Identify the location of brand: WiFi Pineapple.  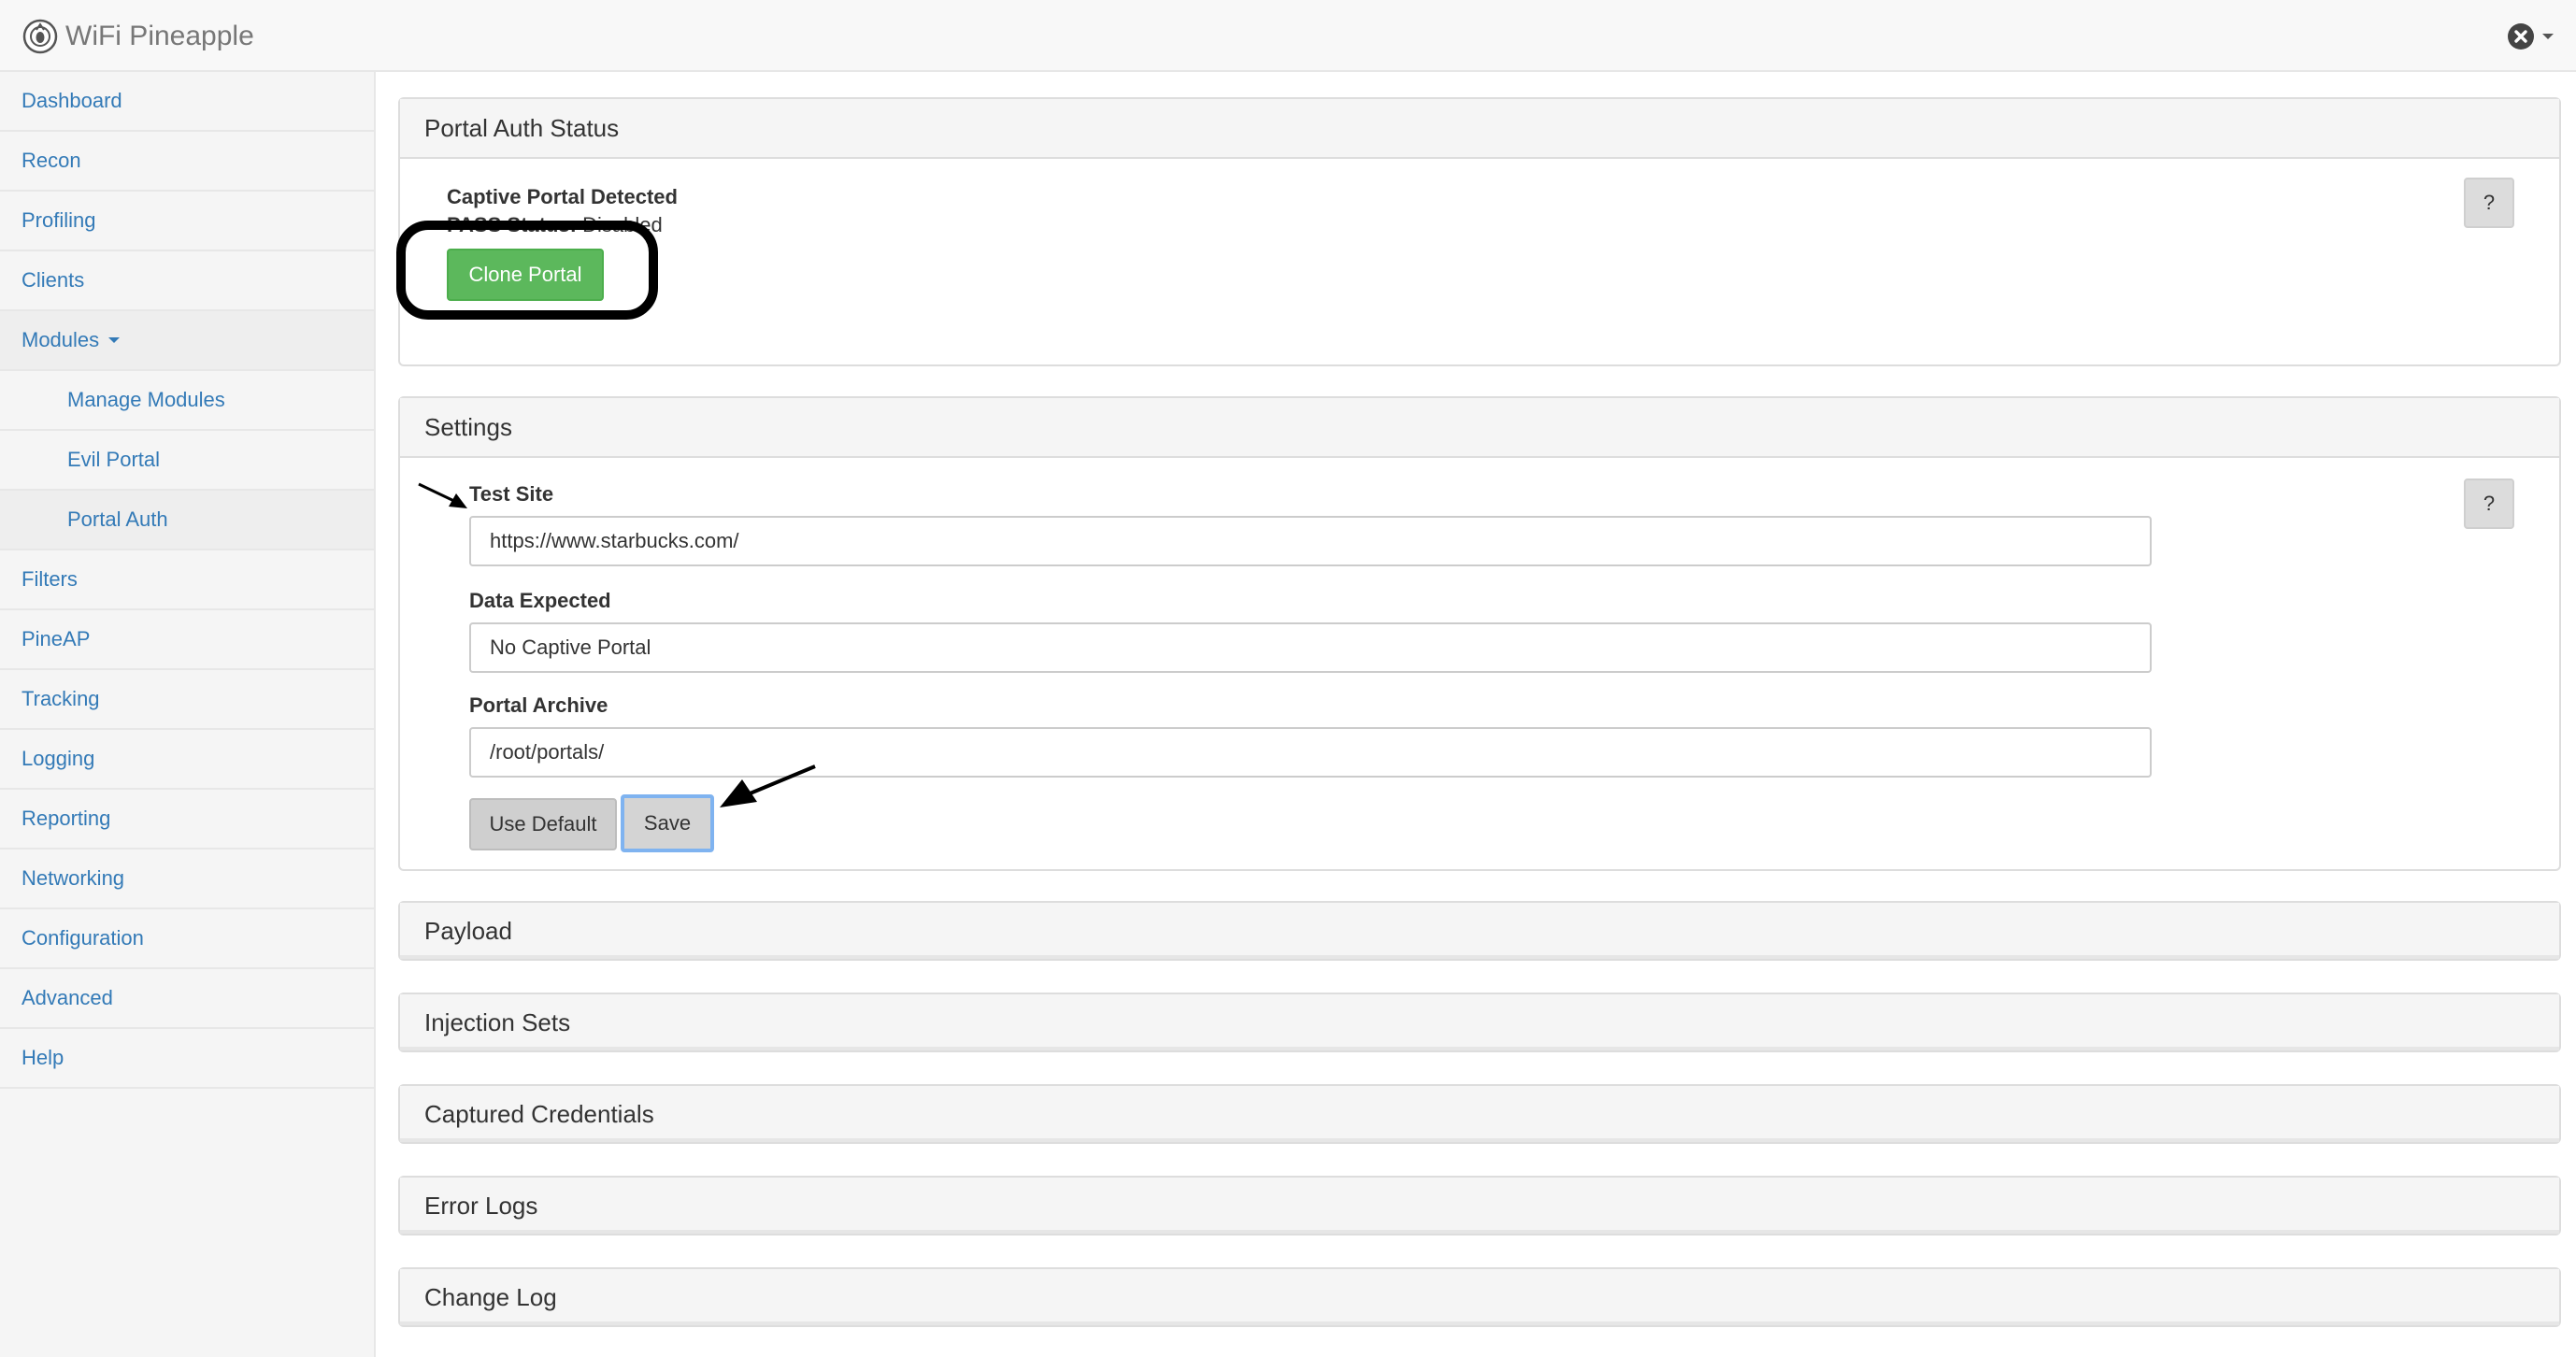
(138, 36).